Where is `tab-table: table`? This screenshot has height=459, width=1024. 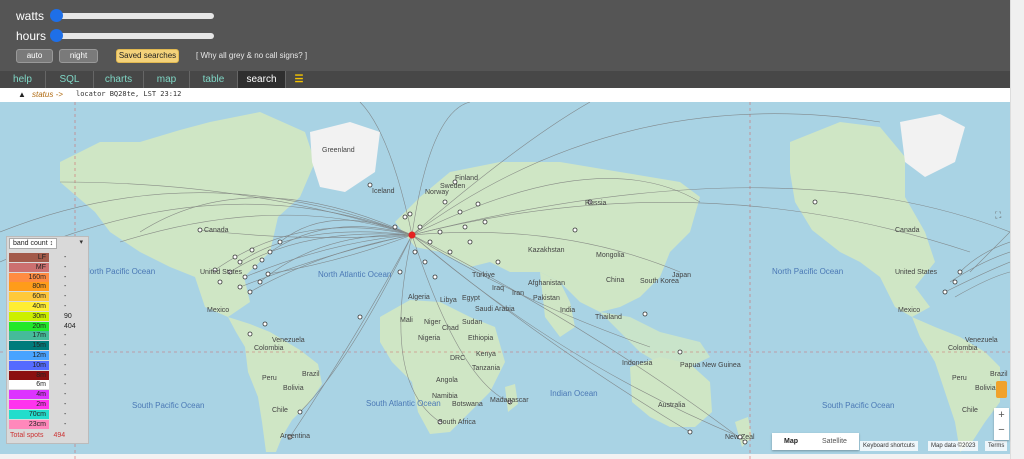
tab-table: table is located at coordinates (214, 79).